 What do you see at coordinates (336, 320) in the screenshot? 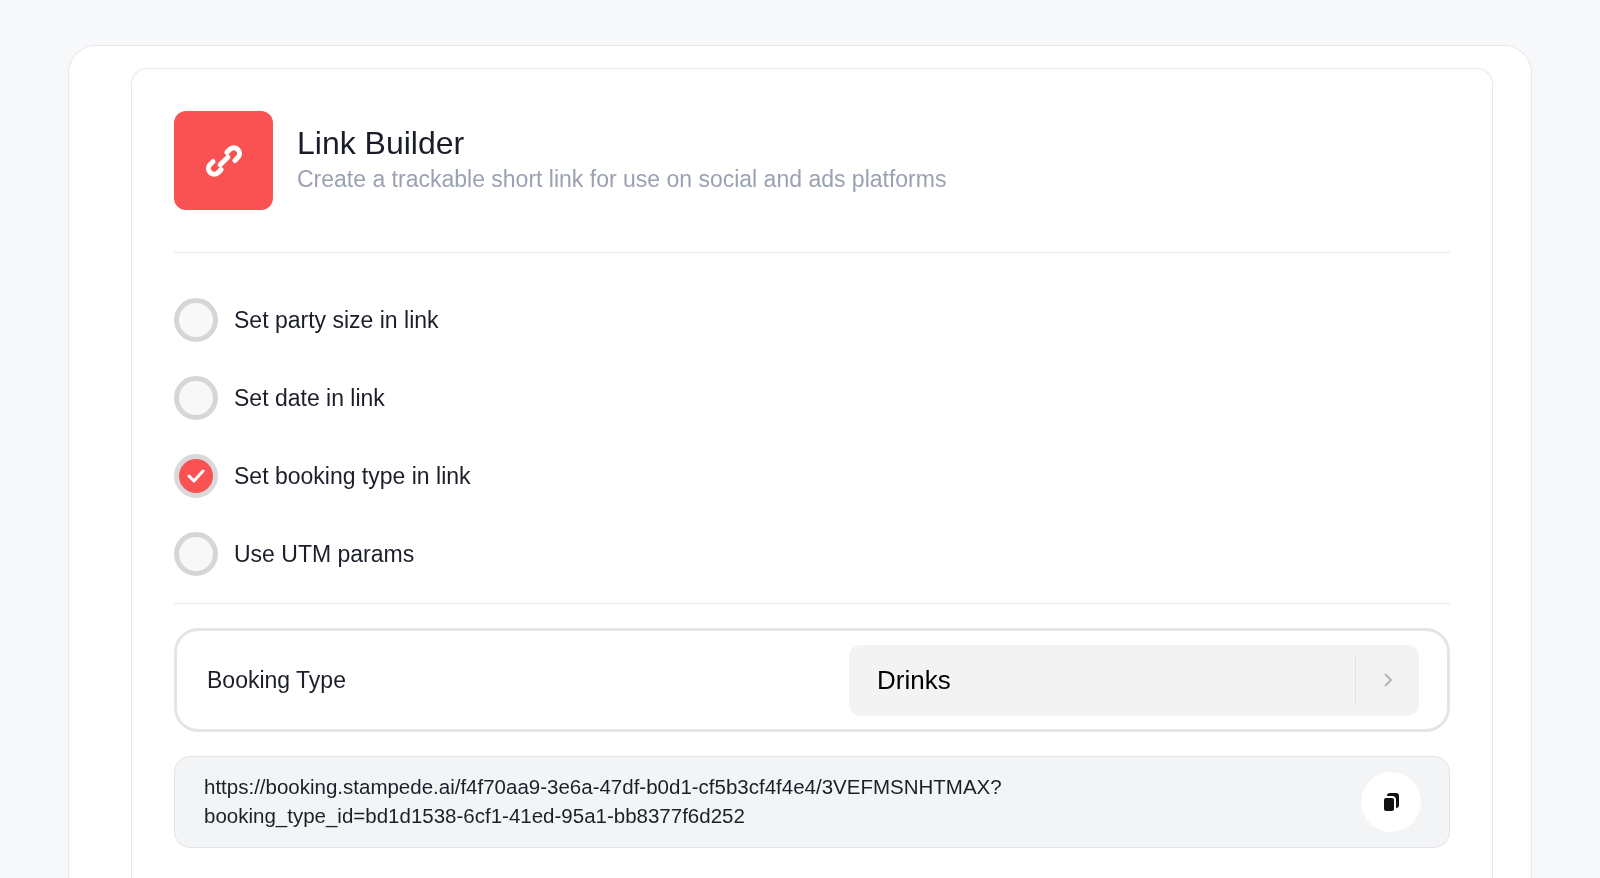
I see `option-label: Set party size in link` at bounding box center [336, 320].